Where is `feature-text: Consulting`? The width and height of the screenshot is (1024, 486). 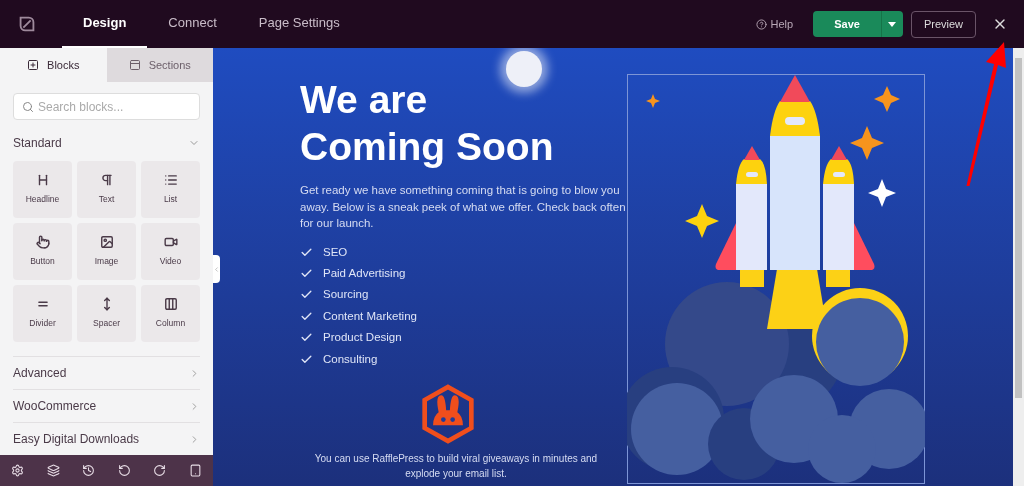 feature-text: Consulting is located at coordinates (350, 359).